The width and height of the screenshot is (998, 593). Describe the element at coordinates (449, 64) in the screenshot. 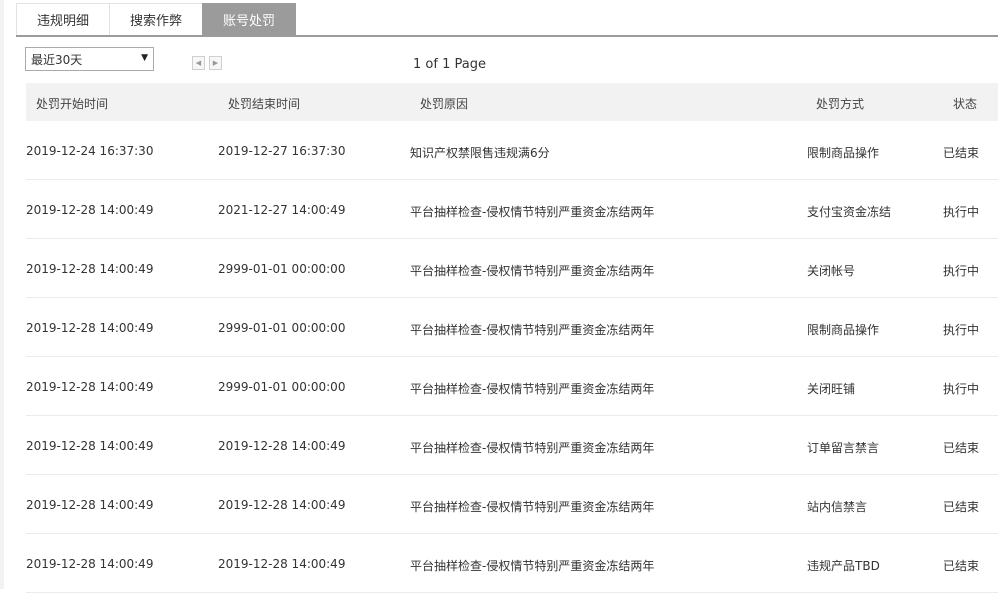

I see `page-info: 1 of 1 Page` at that location.